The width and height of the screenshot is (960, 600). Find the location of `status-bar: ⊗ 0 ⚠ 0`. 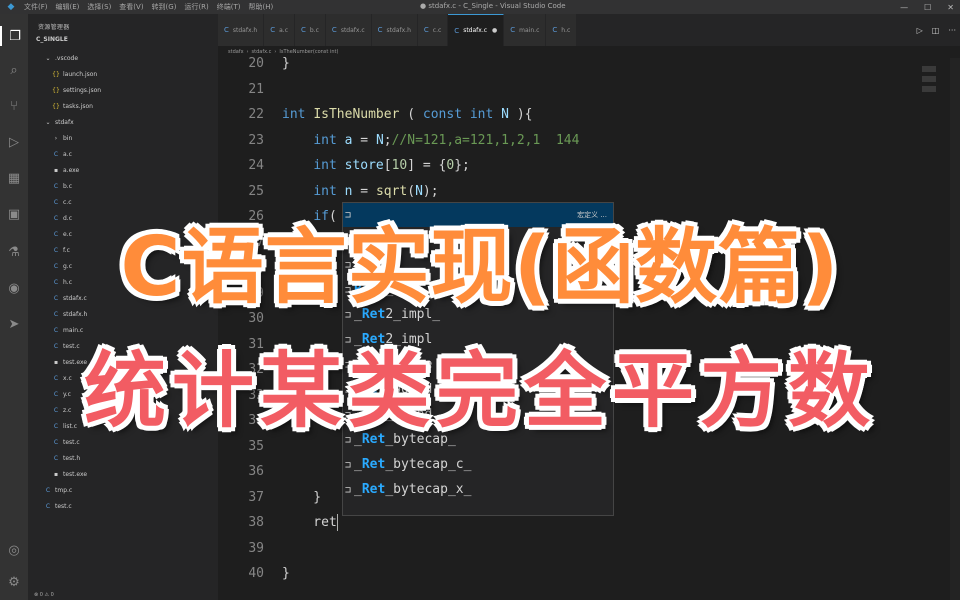

status-bar: ⊗ 0 ⚠ 0 is located at coordinates (123, 595).